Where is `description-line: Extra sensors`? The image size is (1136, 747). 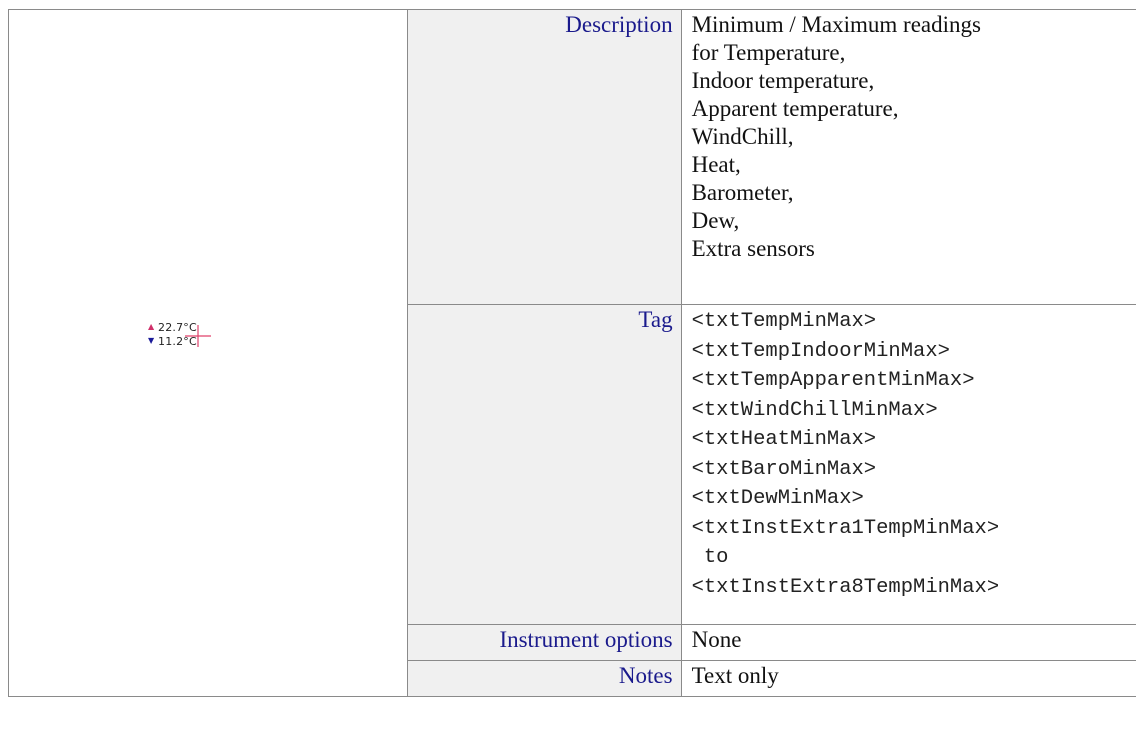
description-line: Extra sensors is located at coordinates (753, 248).